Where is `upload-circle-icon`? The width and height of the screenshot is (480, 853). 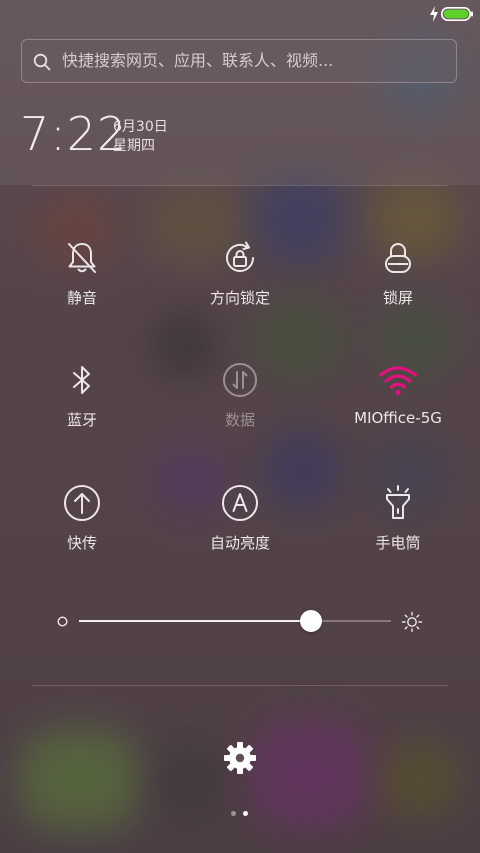
upload-circle-icon is located at coordinates (82, 503).